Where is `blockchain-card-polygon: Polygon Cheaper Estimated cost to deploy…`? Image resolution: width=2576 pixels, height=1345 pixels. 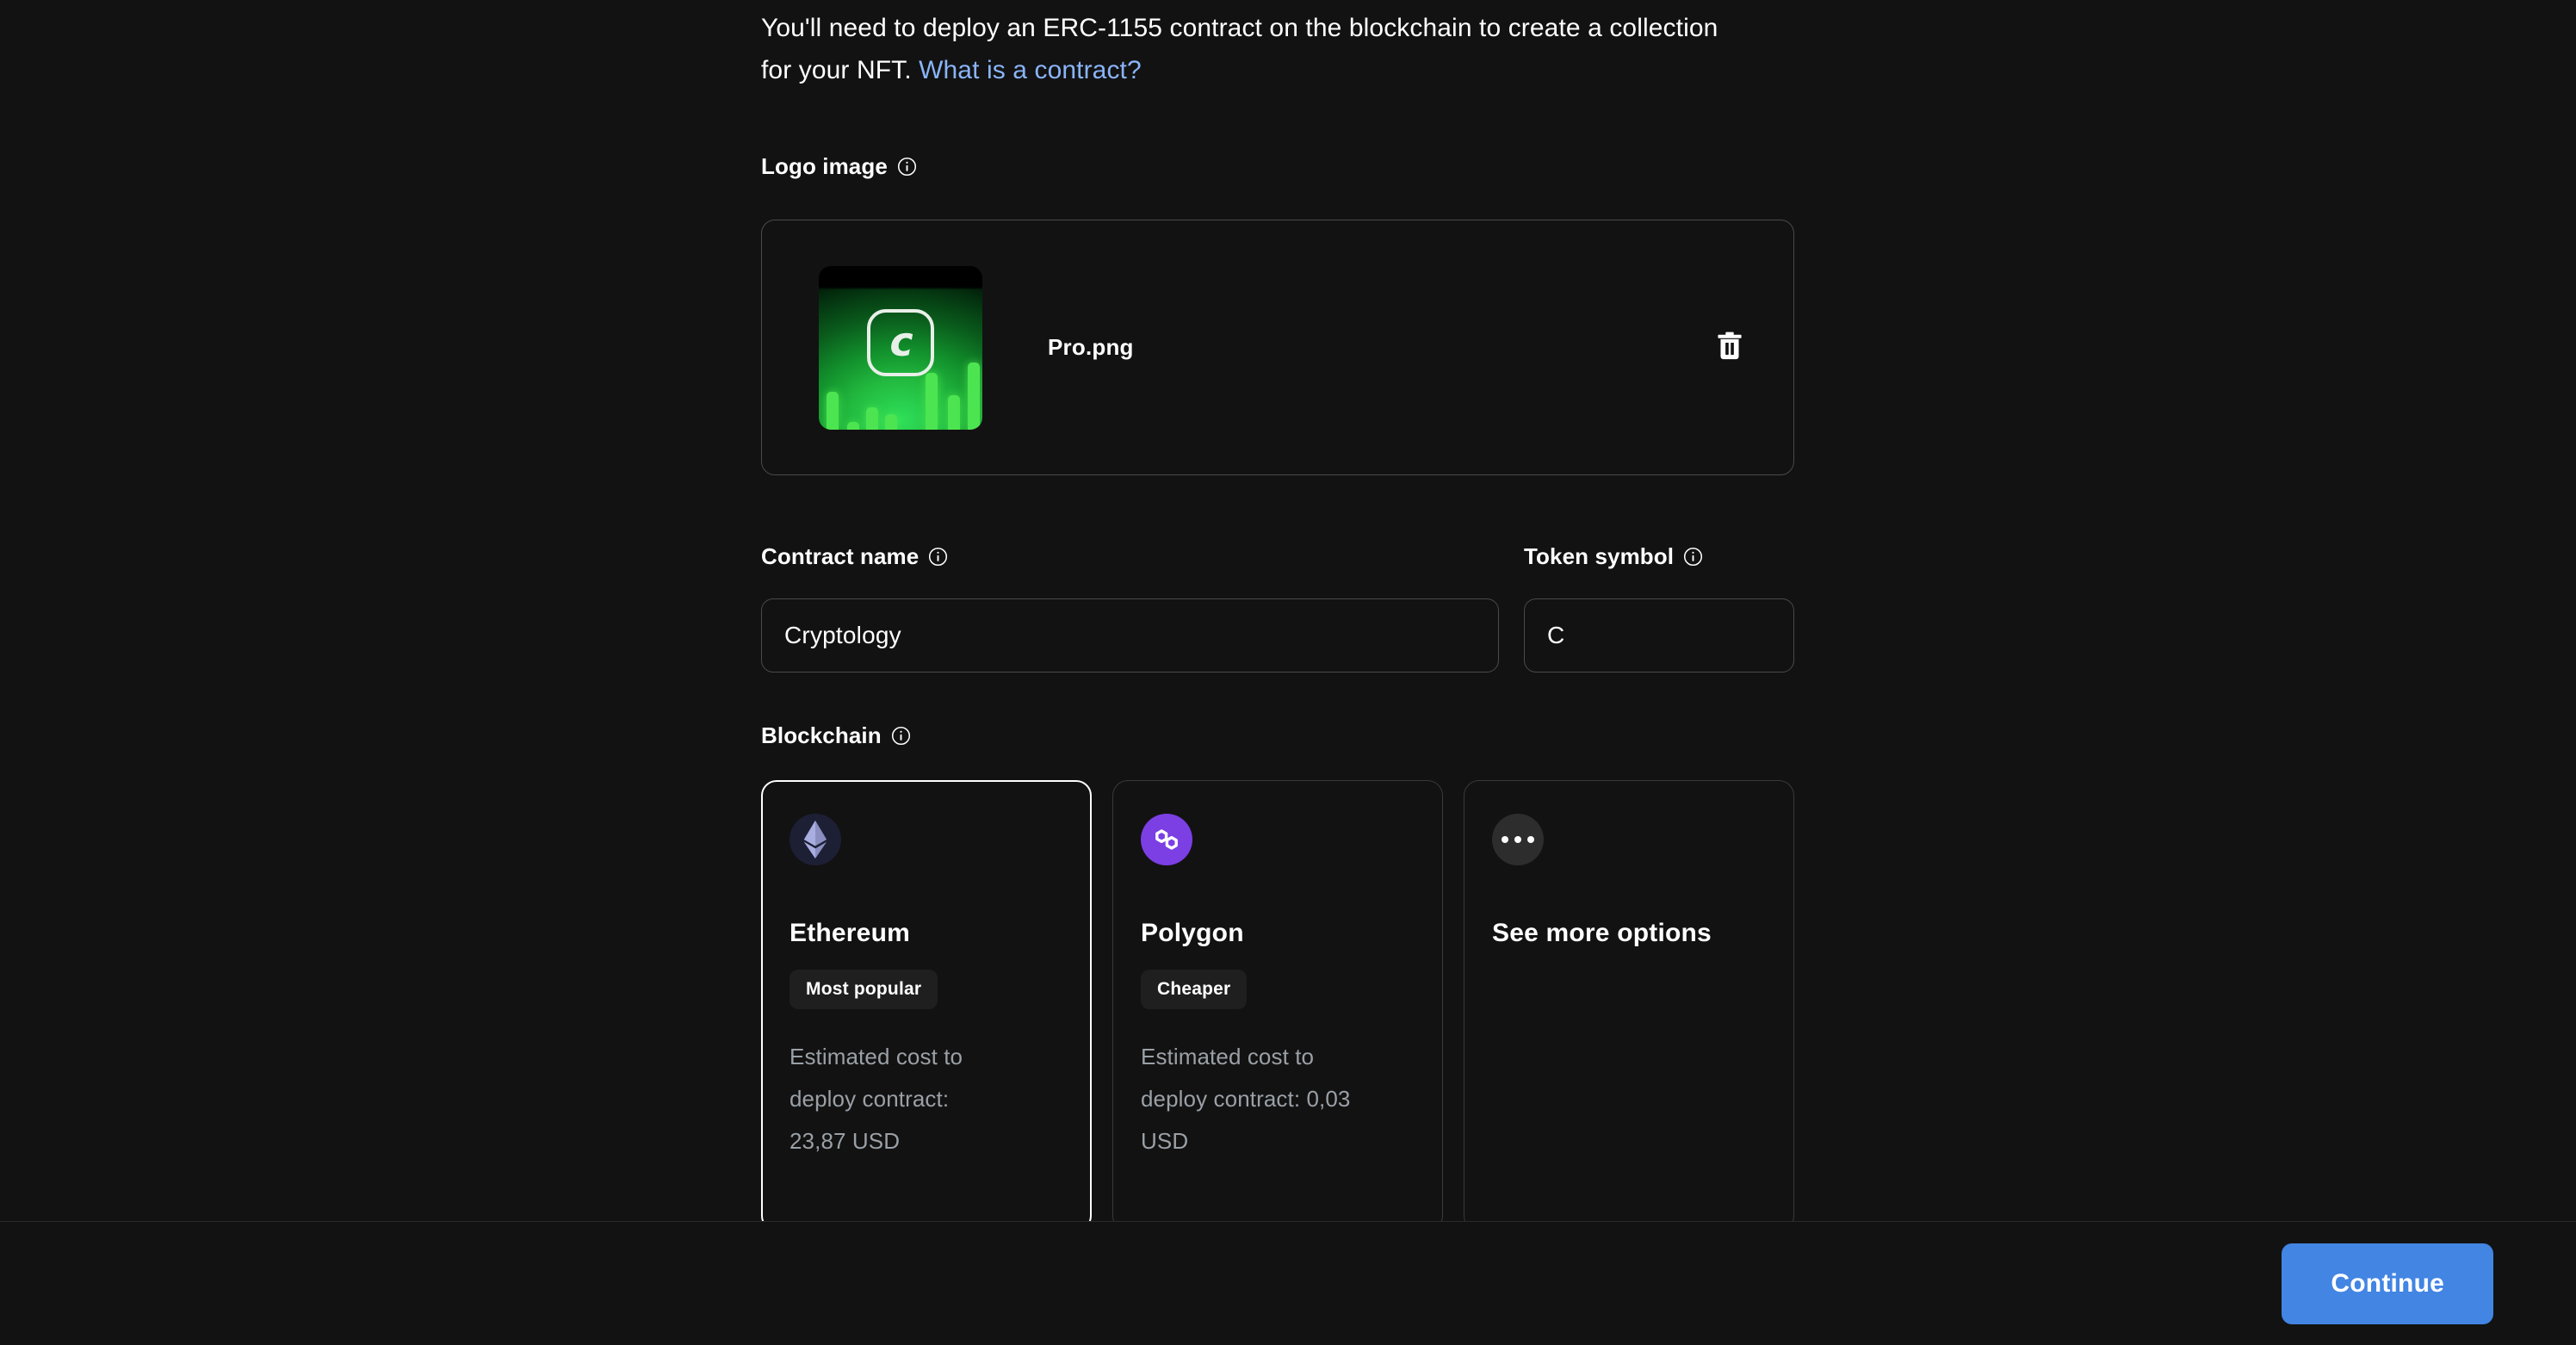 blockchain-card-polygon: Polygon Cheaper Estimated cost to deploy… is located at coordinates (1277, 1005).